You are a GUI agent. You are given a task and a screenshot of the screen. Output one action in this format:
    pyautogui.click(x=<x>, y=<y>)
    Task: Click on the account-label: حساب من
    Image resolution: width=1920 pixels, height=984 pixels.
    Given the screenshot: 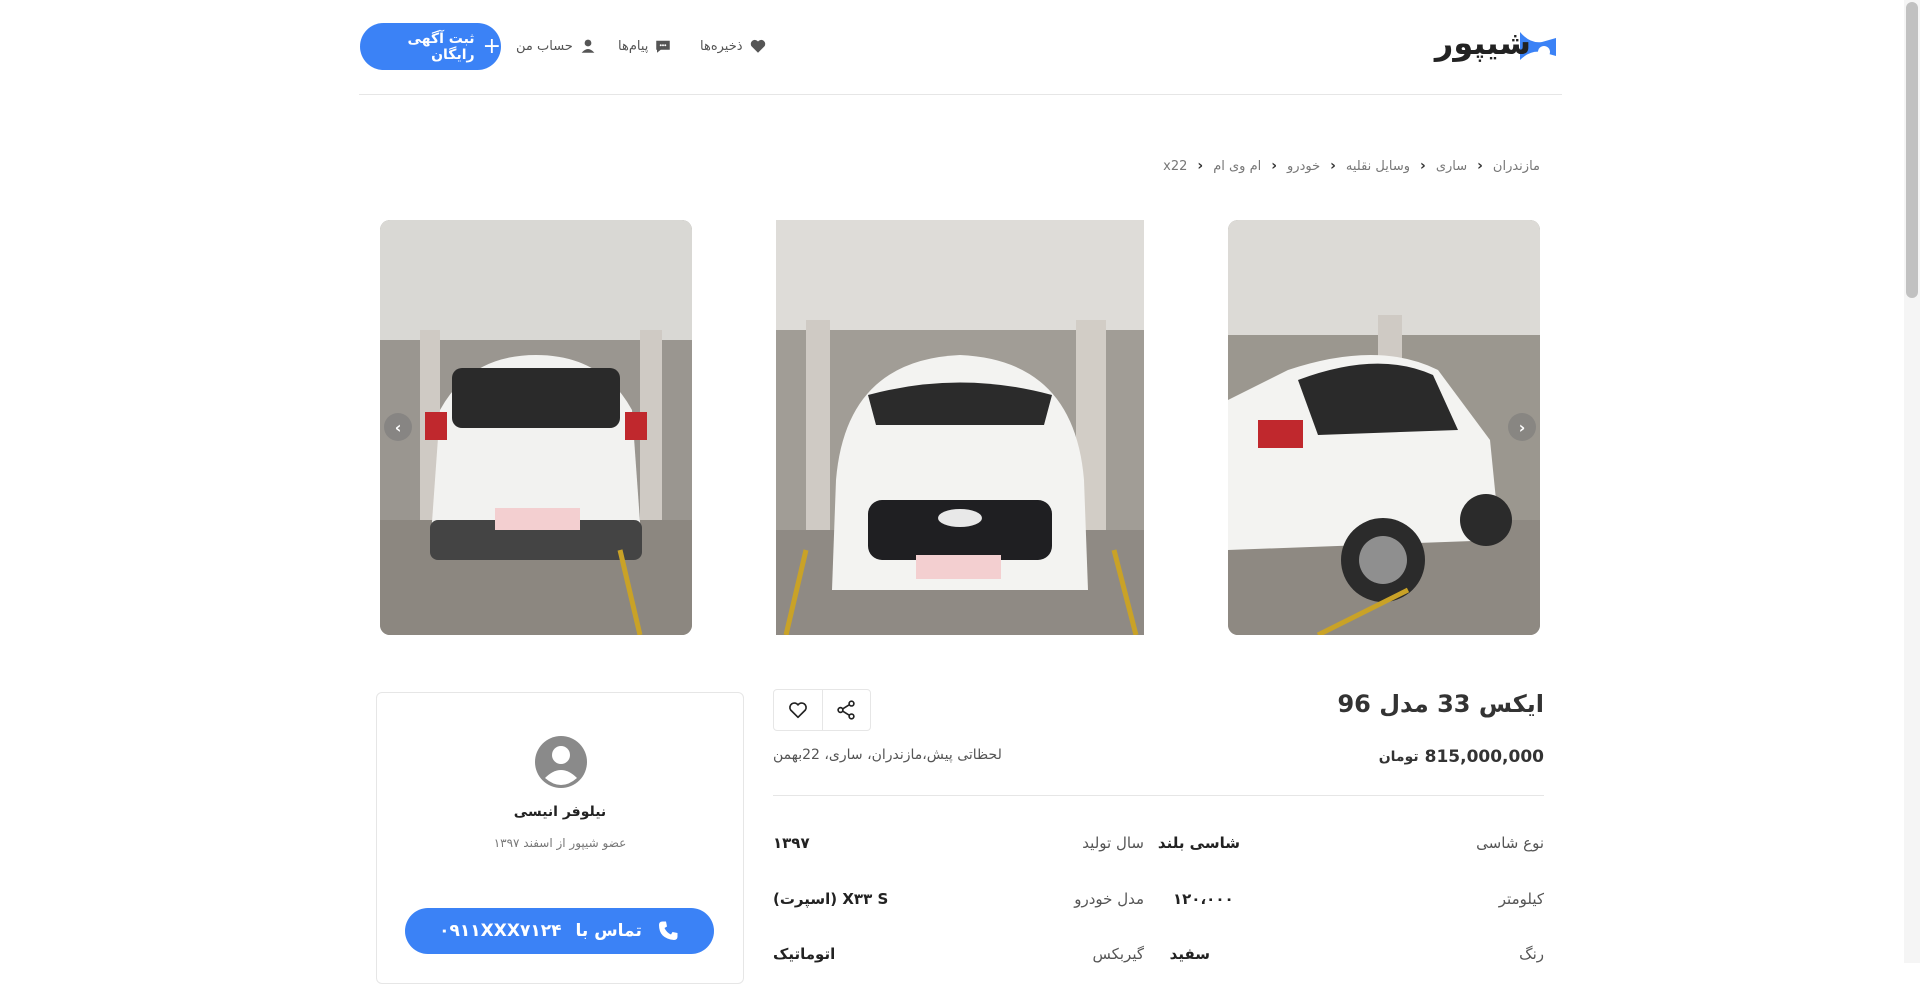 What is the action you would take?
    pyautogui.click(x=544, y=46)
    